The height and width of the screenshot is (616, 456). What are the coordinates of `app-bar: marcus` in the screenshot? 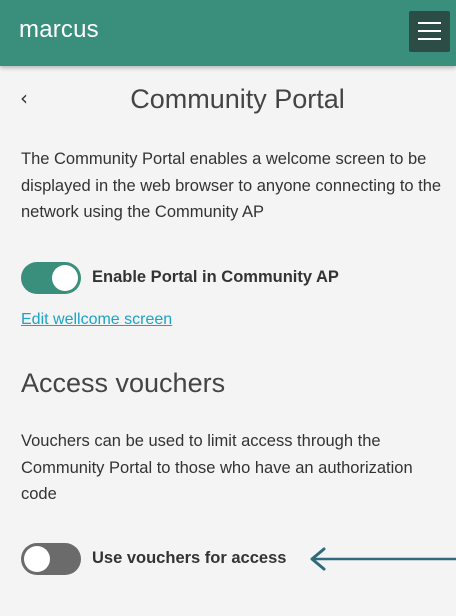 It's located at (228, 33).